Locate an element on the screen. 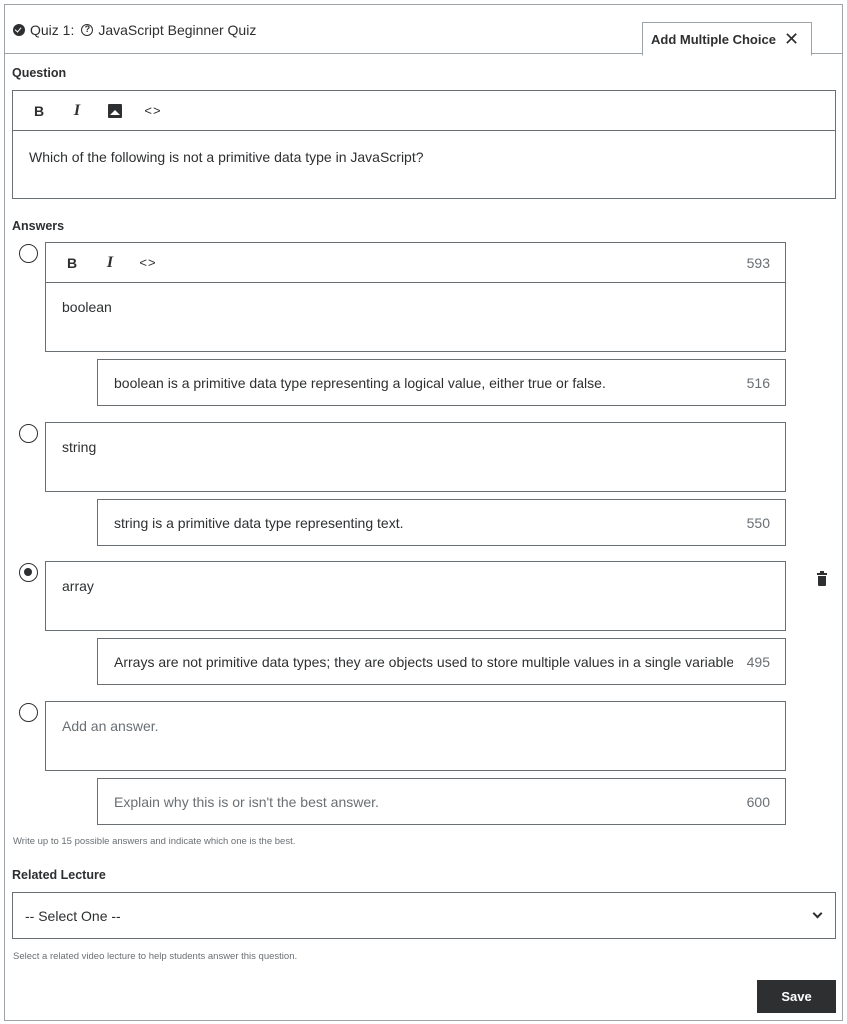 The height and width of the screenshot is (1024, 847). answer-text-input: array is located at coordinates (415, 596).